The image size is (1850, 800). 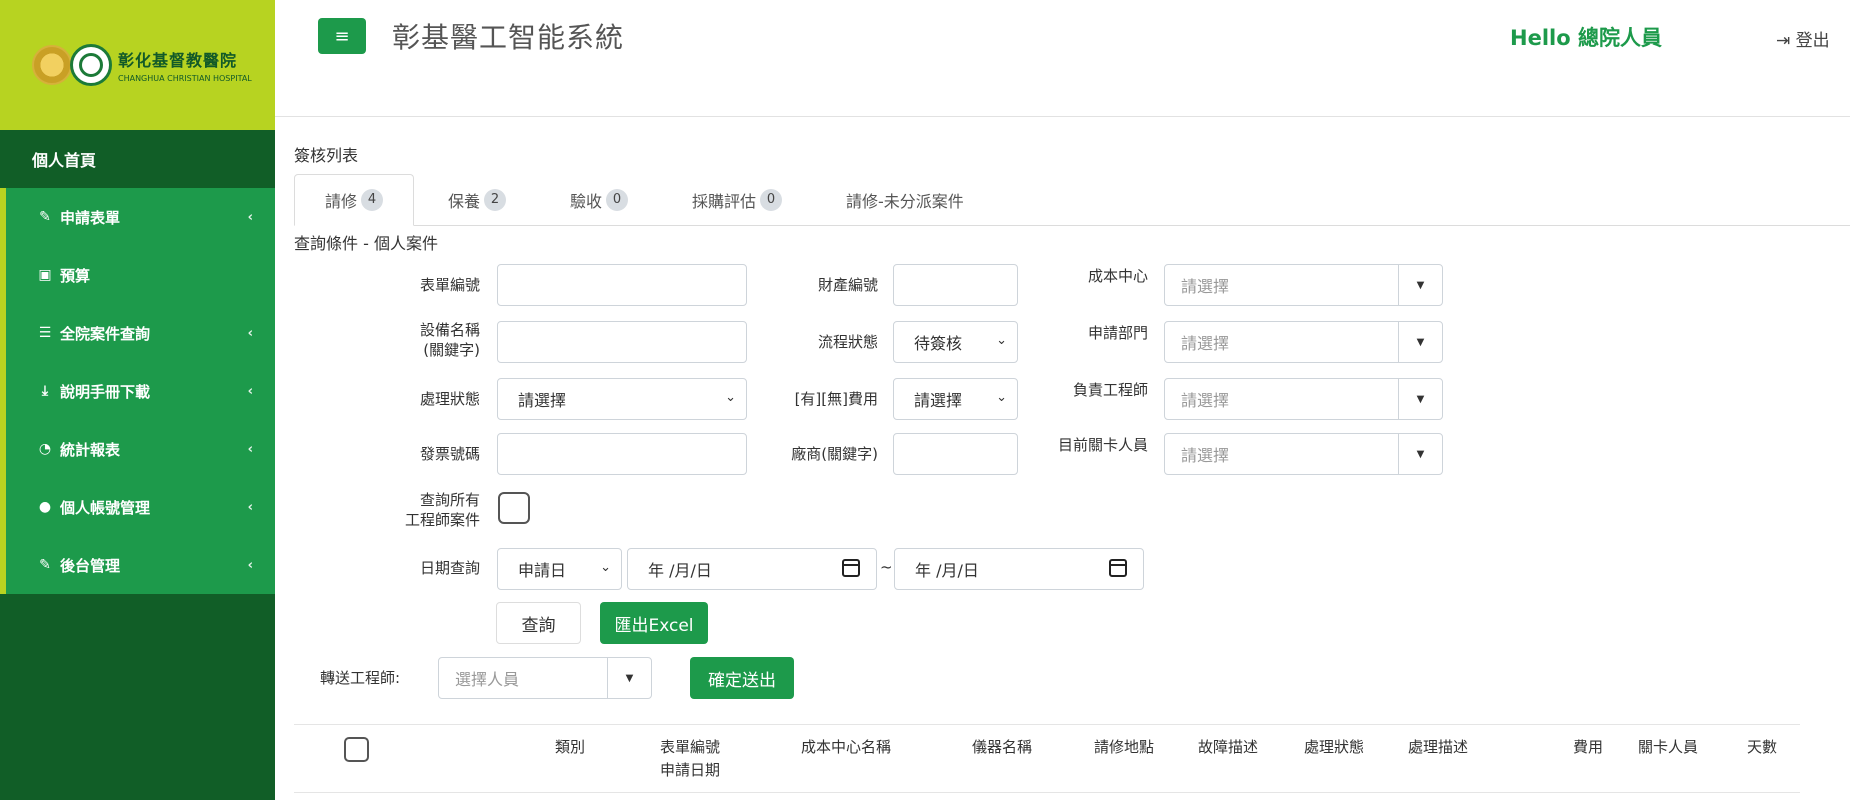 What do you see at coordinates (689, 770) in the screenshot?
I see `col-apply-date-label: 申請日期` at bounding box center [689, 770].